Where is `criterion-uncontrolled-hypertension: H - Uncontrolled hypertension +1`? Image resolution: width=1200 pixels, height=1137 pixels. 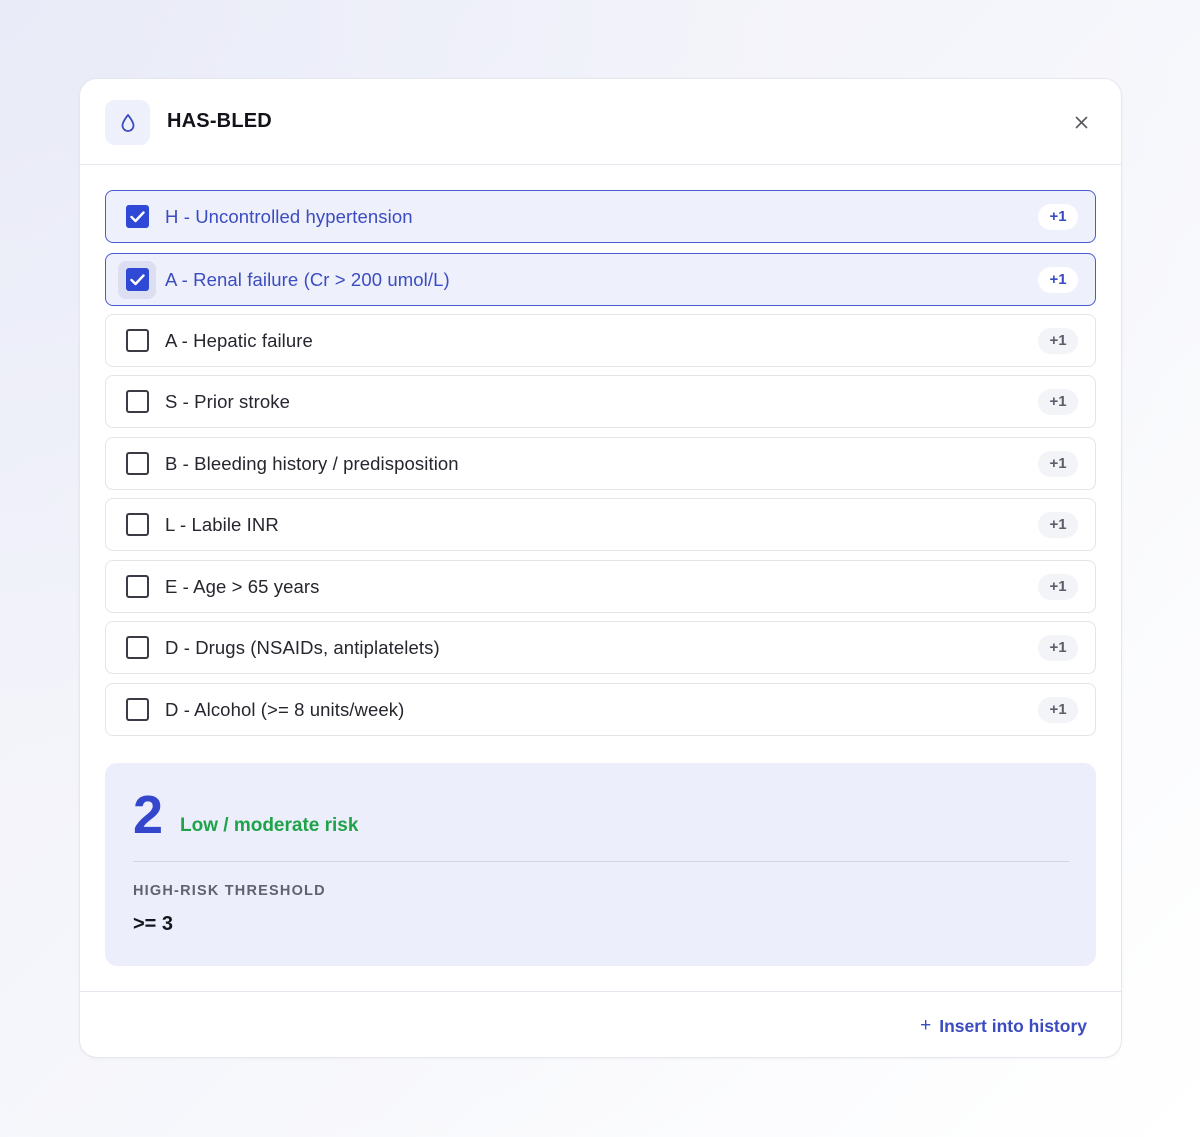 criterion-uncontrolled-hypertension: H - Uncontrolled hypertension +1 is located at coordinates (600, 216).